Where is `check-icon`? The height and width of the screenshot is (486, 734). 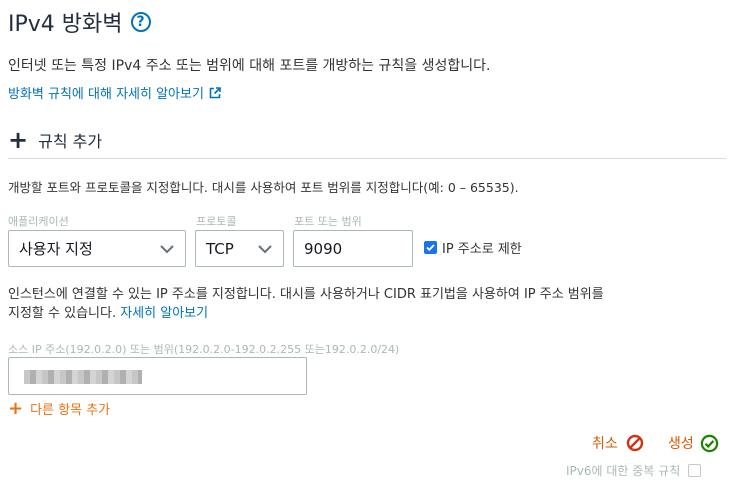
check-icon is located at coordinates (430, 248).